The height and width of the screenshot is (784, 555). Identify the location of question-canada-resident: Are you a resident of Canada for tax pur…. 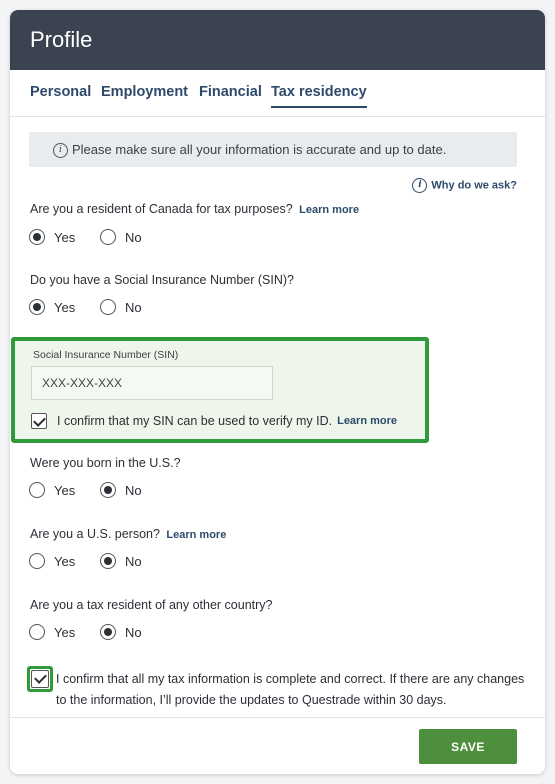
(195, 209).